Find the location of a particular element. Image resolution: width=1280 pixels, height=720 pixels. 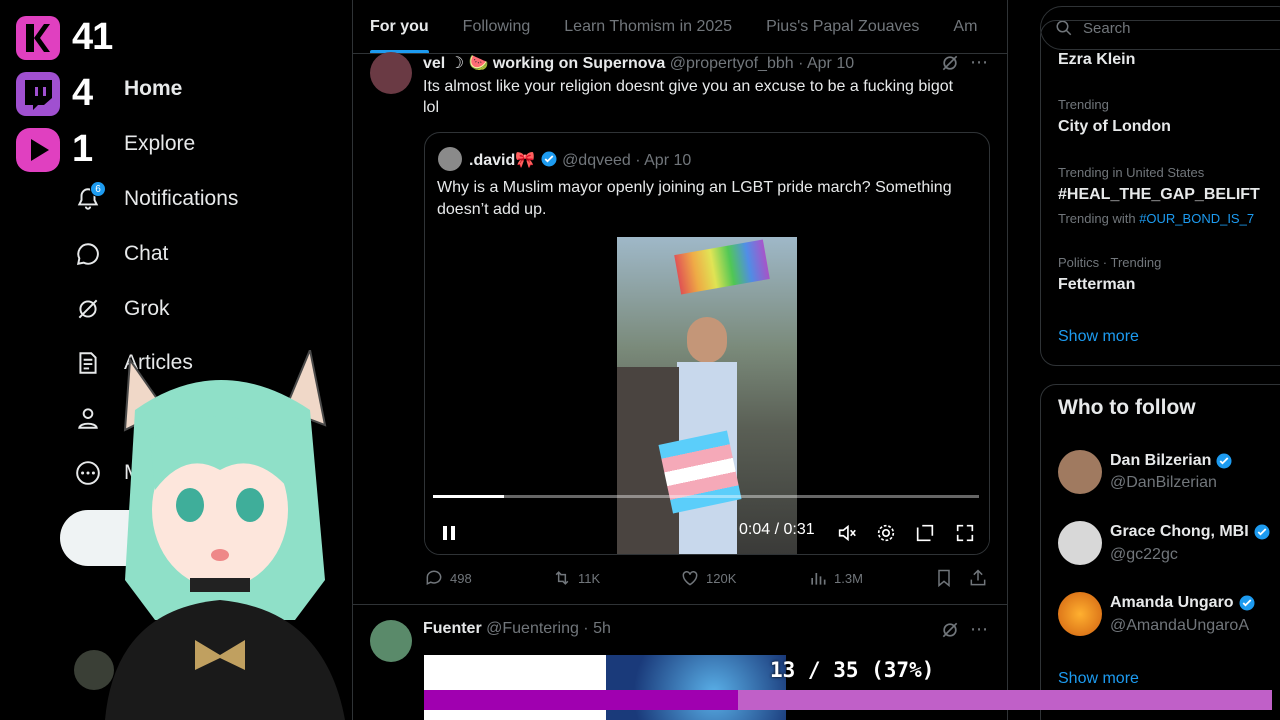

twitch-logo is located at coordinates (38, 94).